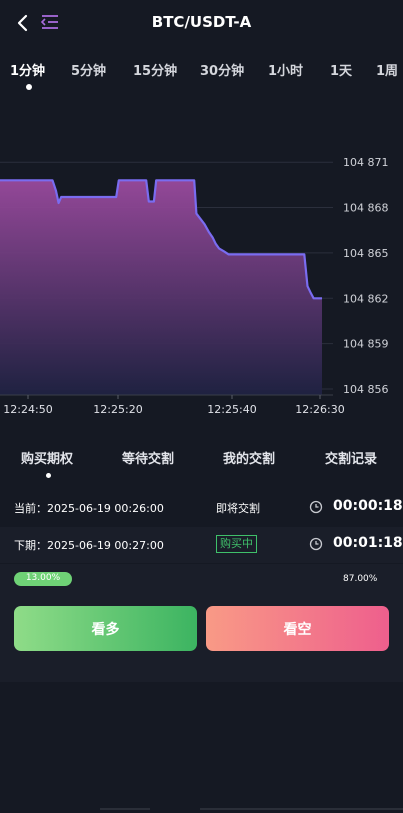  I want to click on x-tick-label: 12:25:40, so click(231, 409).